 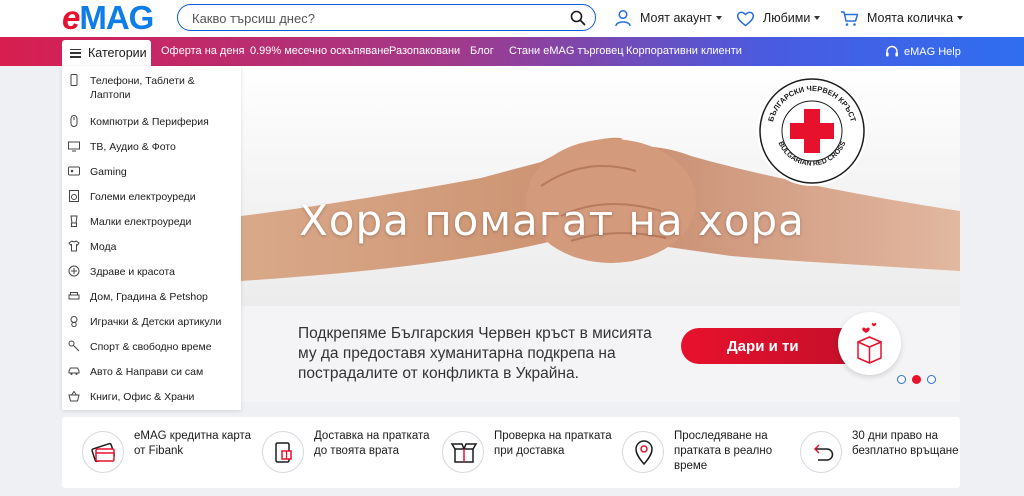 What do you see at coordinates (745, 18) in the screenshot?
I see `heart-icon` at bounding box center [745, 18].